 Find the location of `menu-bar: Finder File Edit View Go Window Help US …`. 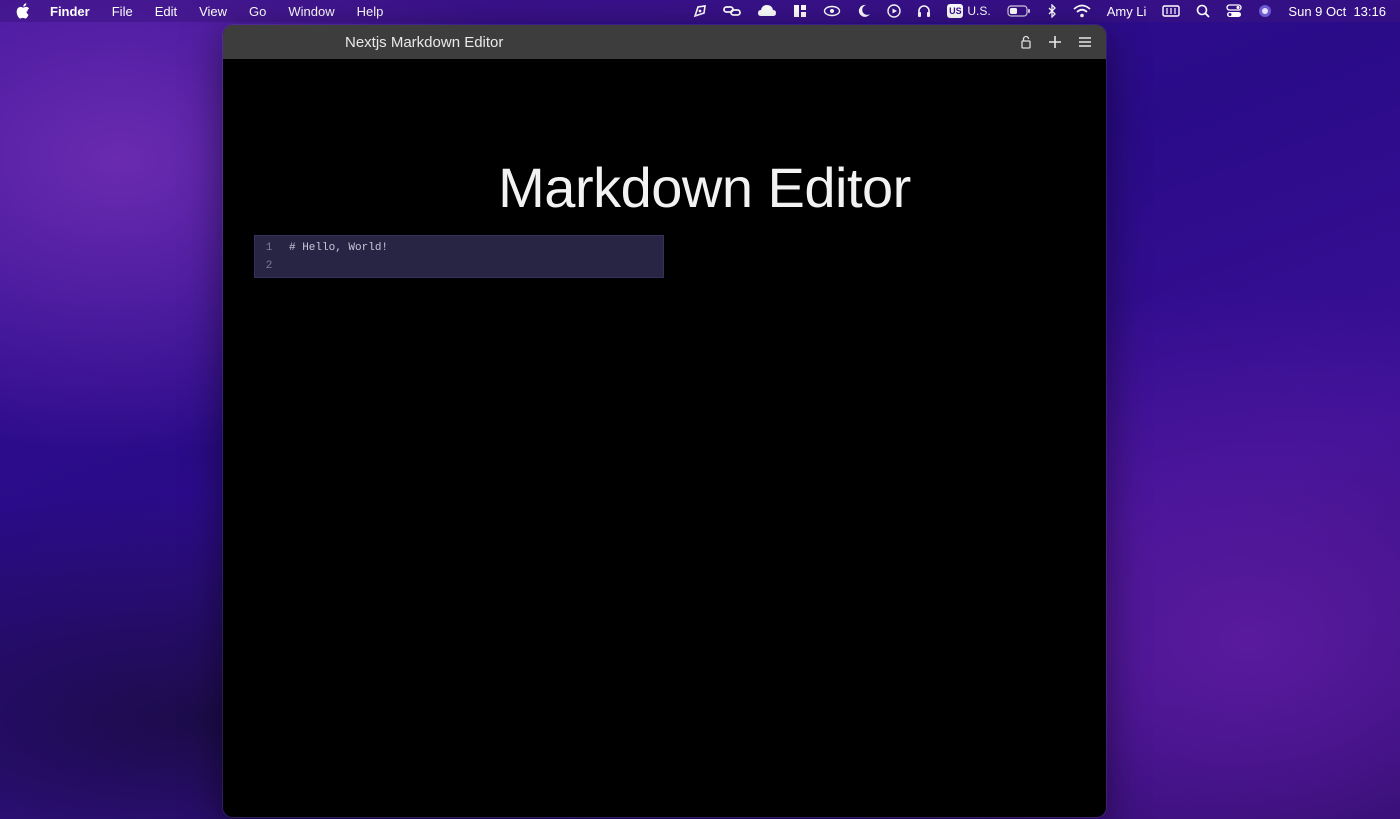

menu-bar: Finder File Edit View Go Window Help US … is located at coordinates (700, 11).